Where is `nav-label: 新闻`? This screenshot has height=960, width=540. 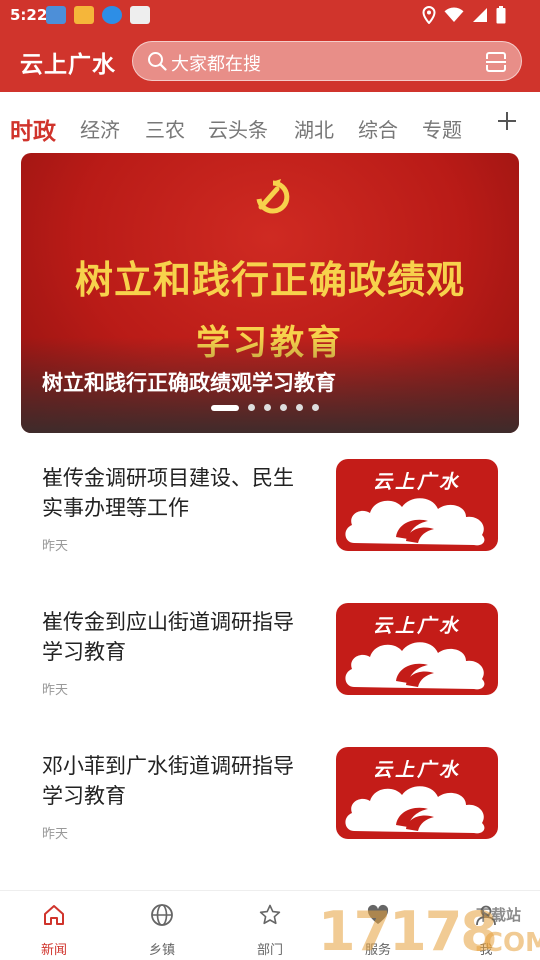 nav-label: 新闻 is located at coordinates (53, 950).